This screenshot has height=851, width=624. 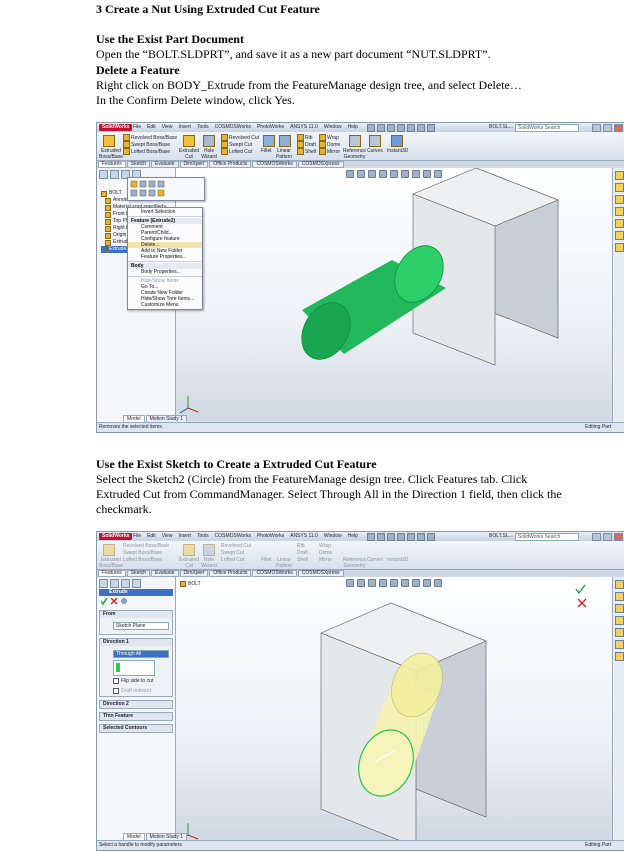 What do you see at coordinates (114, 601) in the screenshot?
I see `cancel-x-icon` at bounding box center [114, 601].